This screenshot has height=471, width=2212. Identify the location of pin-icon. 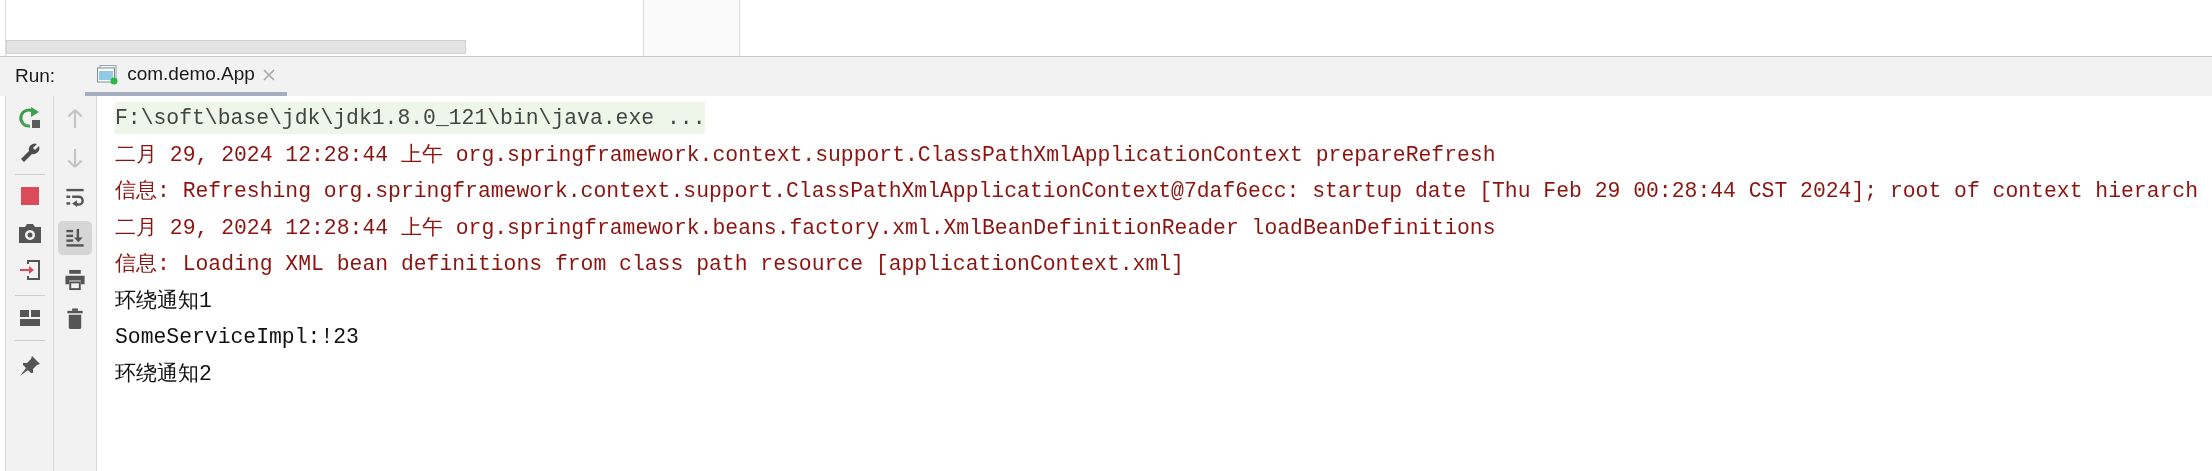
(29, 366).